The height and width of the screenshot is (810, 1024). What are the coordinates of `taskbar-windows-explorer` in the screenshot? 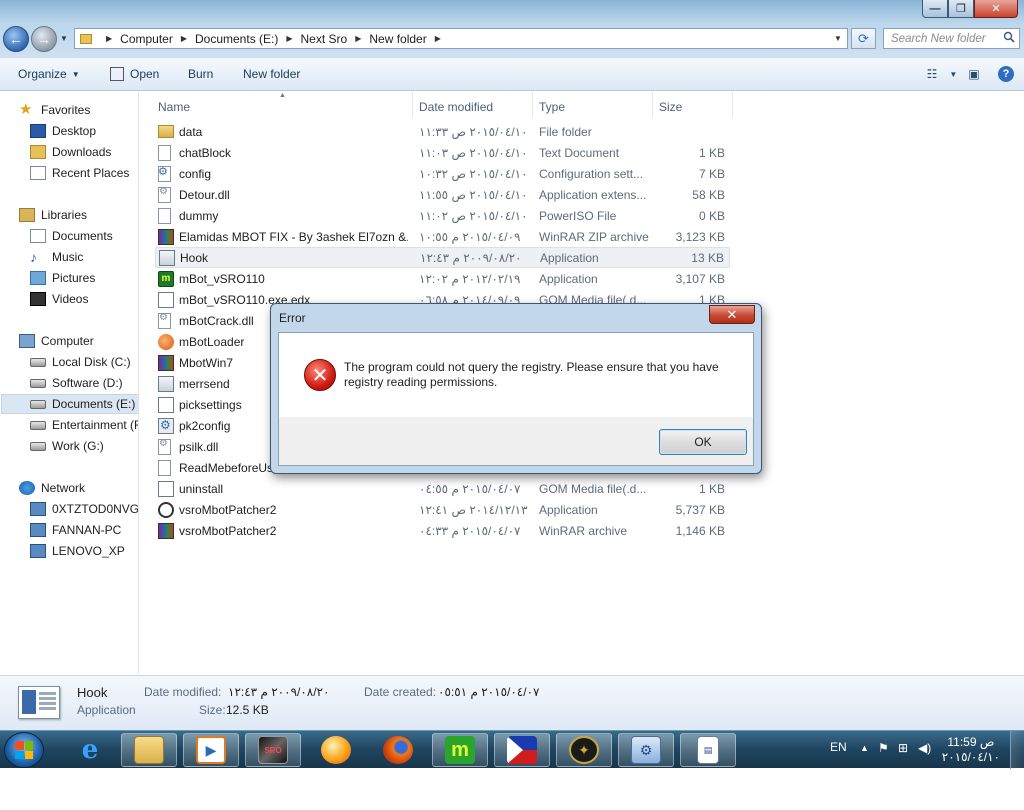 It's located at (149, 750).